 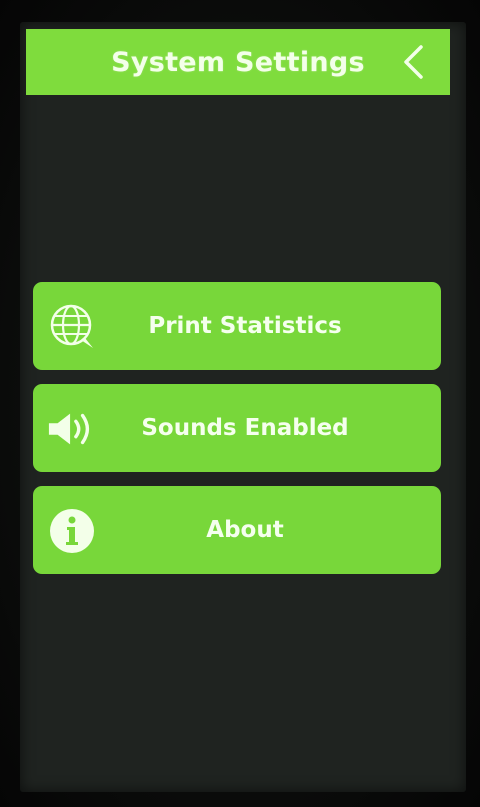 I want to click on chevron-left-icon, so click(x=413, y=62).